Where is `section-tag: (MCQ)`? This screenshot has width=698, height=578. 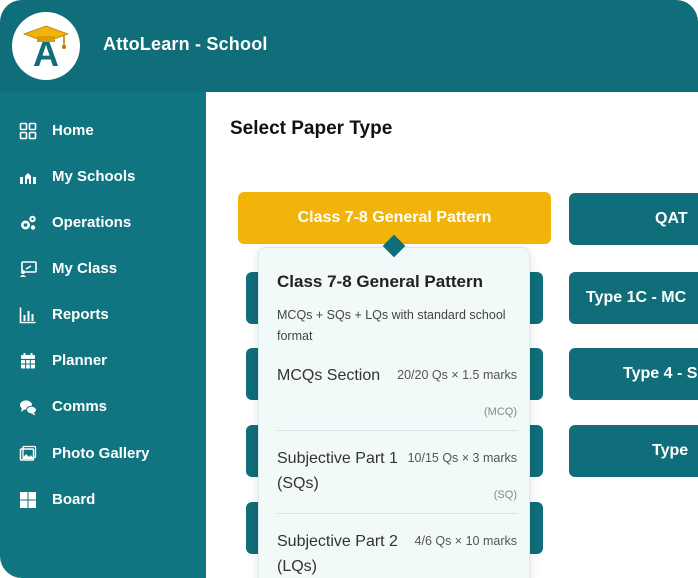
section-tag: (MCQ) is located at coordinates (500, 412).